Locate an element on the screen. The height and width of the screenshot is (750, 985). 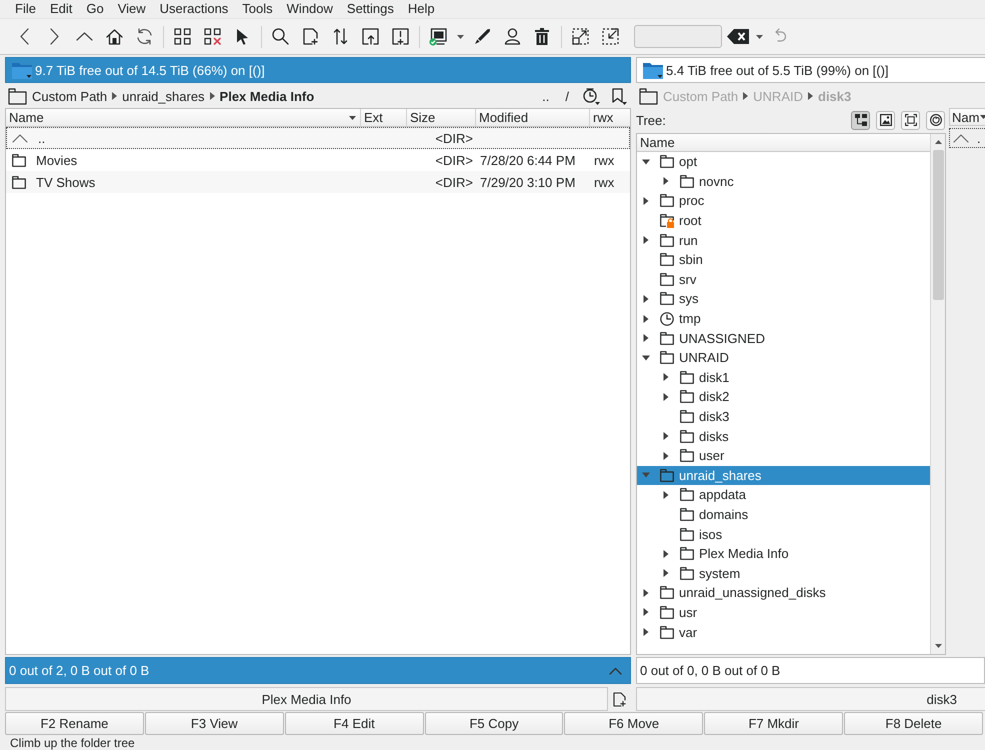
tree-item: unraid_shares is located at coordinates (783, 476).